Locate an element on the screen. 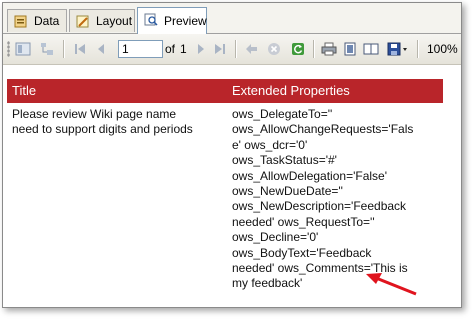 The width and height of the screenshot is (472, 320). last-page-icon is located at coordinates (220, 49).